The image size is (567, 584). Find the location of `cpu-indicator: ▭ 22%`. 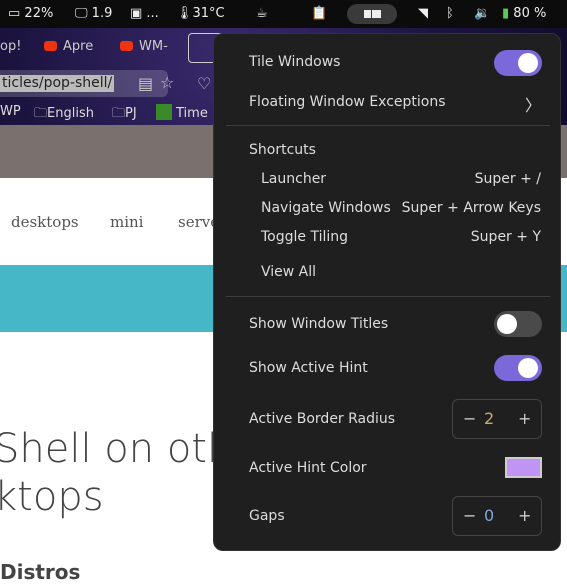

cpu-indicator: ▭ 22% is located at coordinates (30, 13).